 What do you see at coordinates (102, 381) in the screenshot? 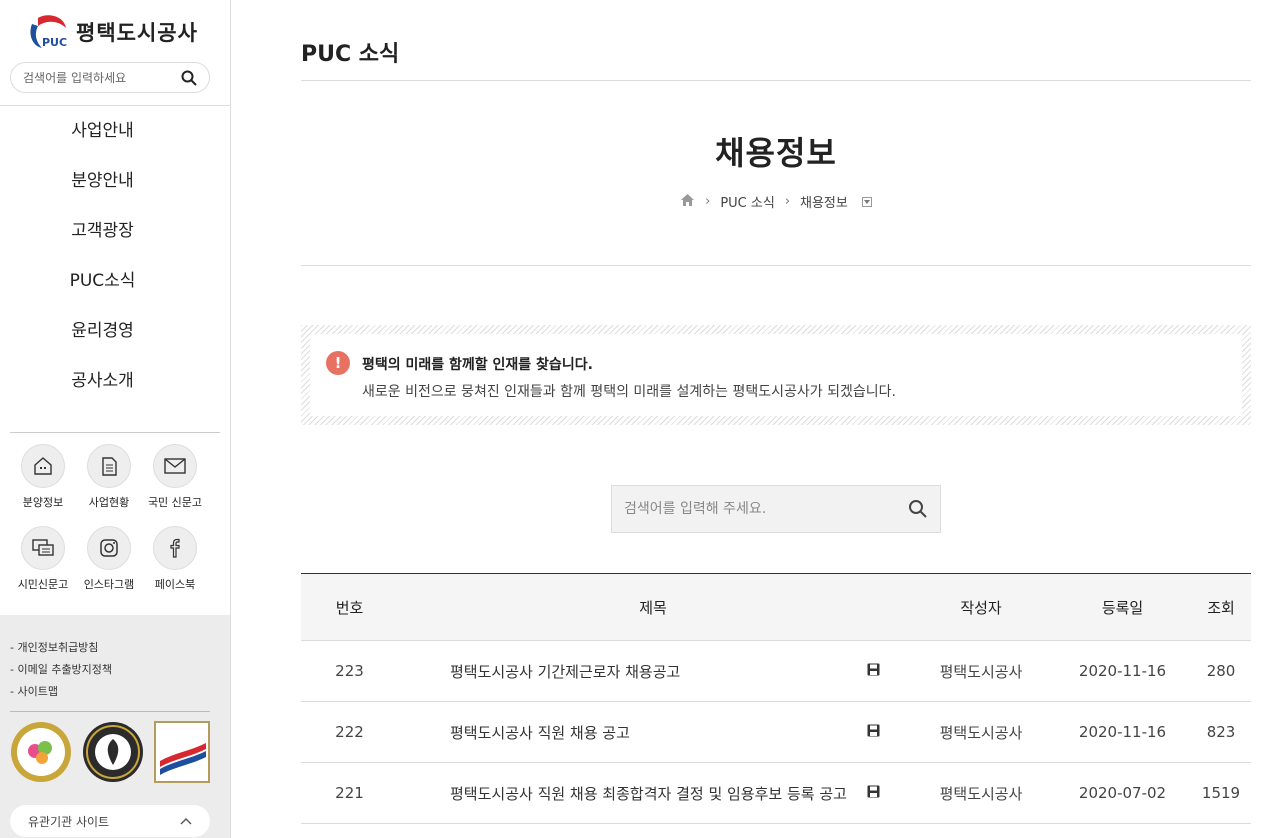
I see `menu-item-about: 공사소개` at bounding box center [102, 381].